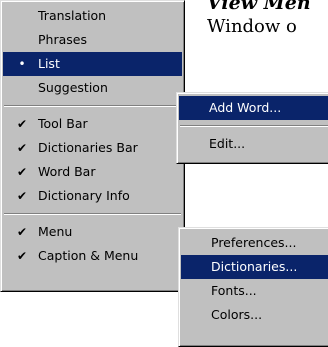 The height and width of the screenshot is (347, 328). I want to click on menu-item-translation: Translation, so click(92, 16).